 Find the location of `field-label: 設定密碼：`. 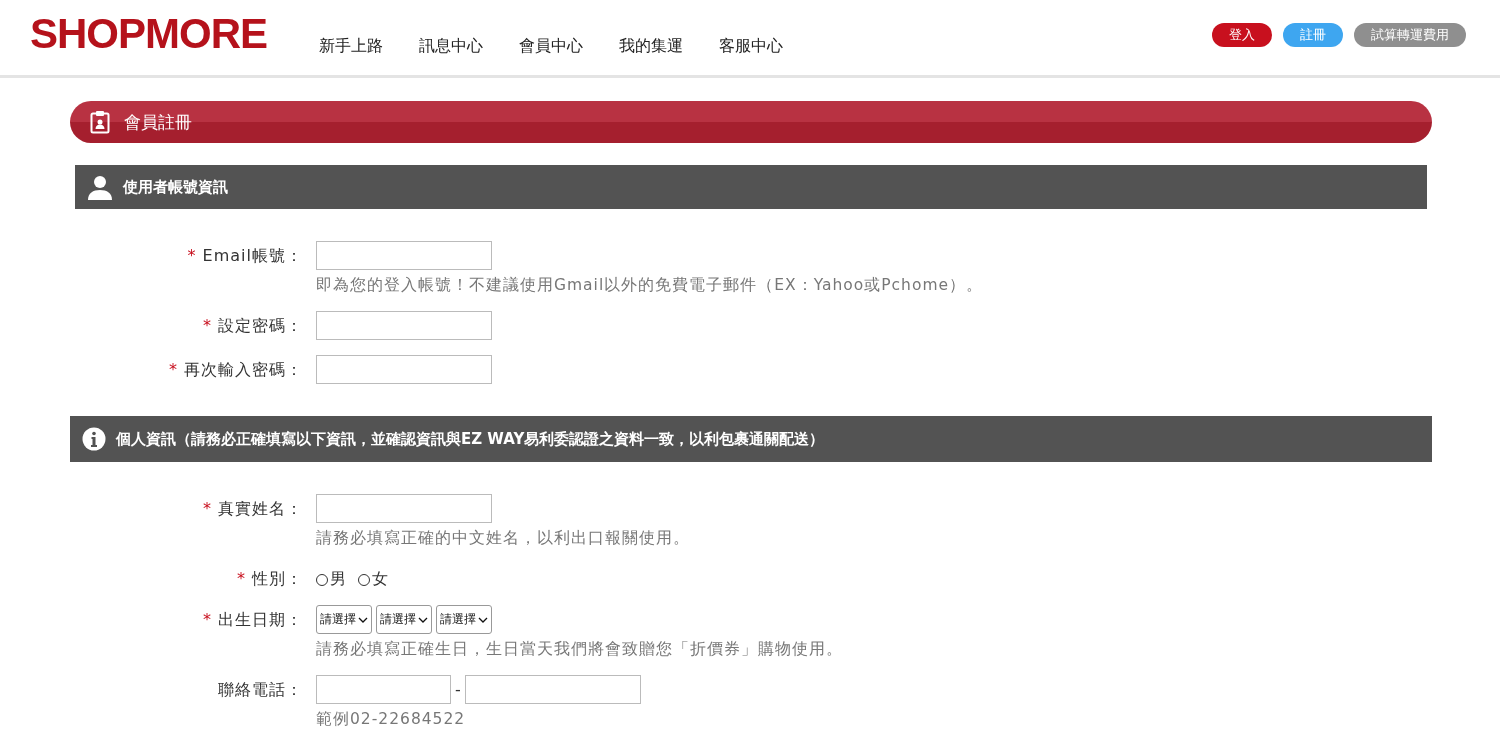

field-label: 設定密碼： is located at coordinates (260, 325).